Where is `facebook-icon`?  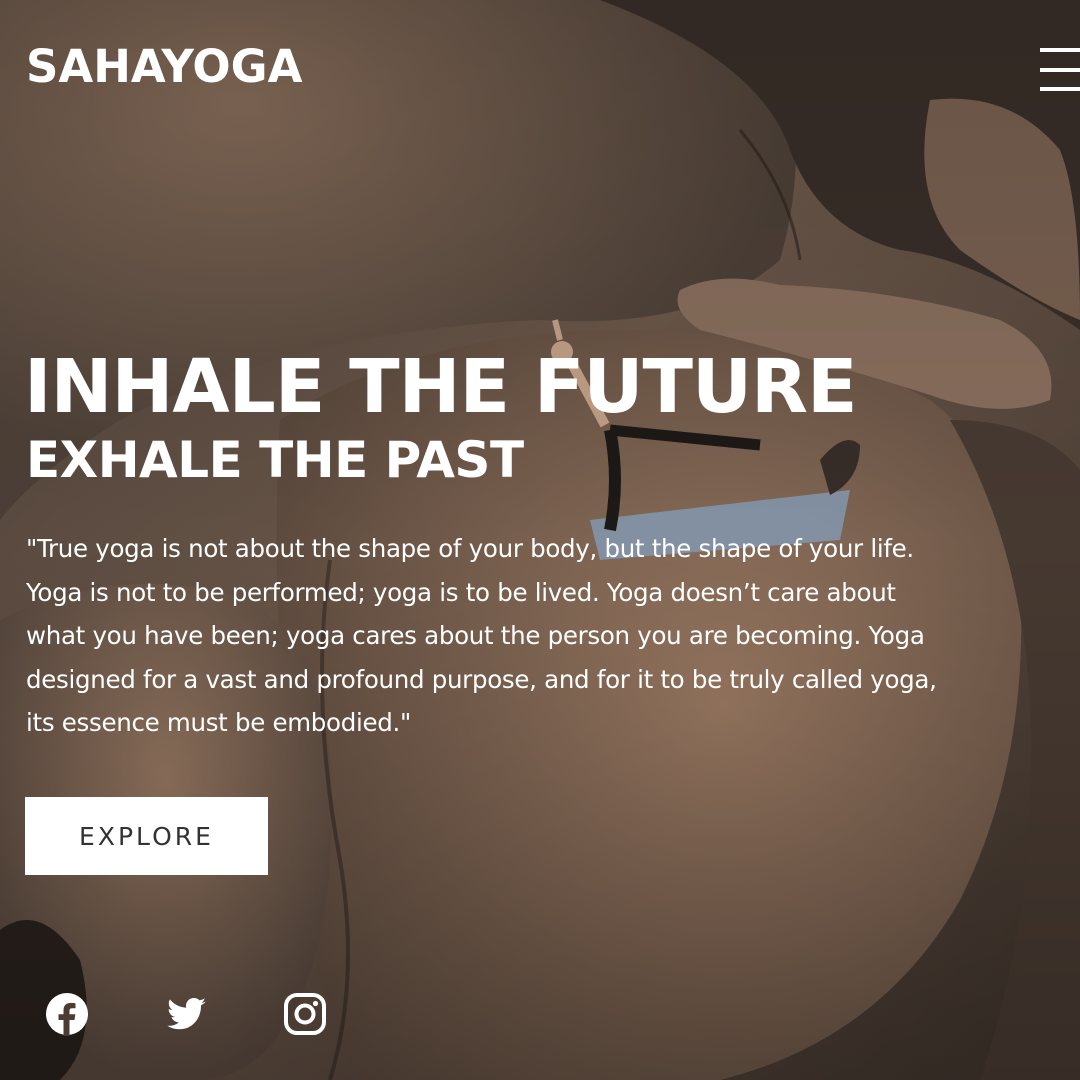 facebook-icon is located at coordinates (67, 1014).